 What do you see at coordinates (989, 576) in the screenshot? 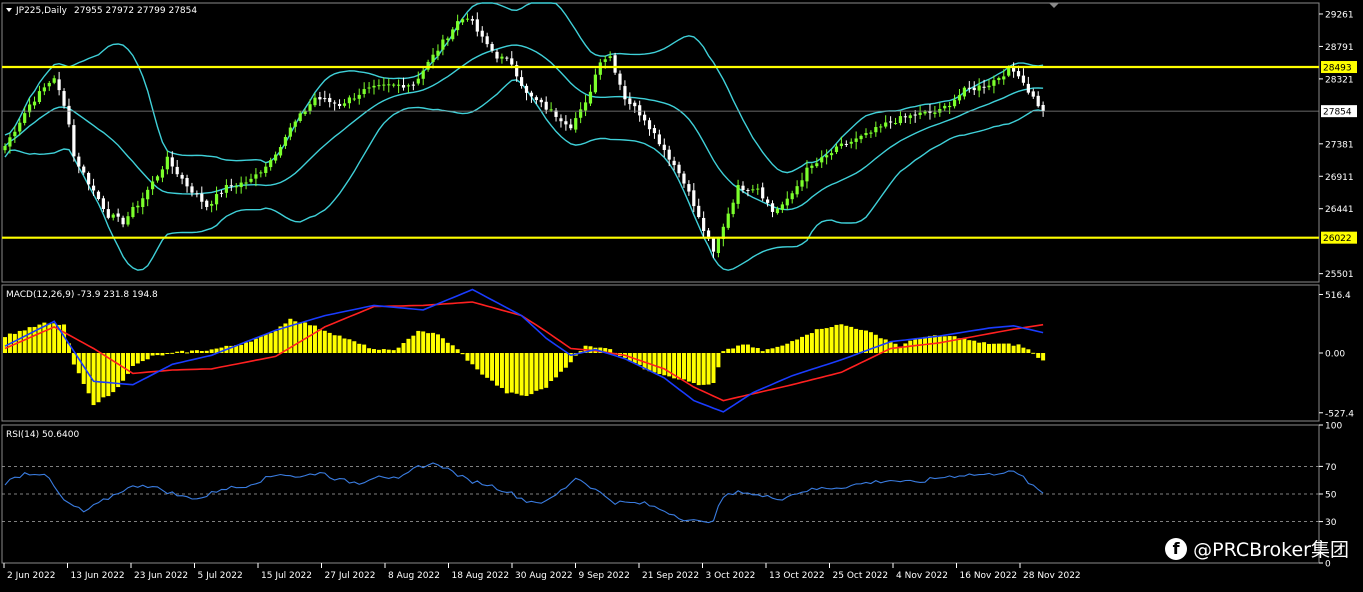
I see `date-tick-label: 16 Nov 2022` at bounding box center [989, 576].